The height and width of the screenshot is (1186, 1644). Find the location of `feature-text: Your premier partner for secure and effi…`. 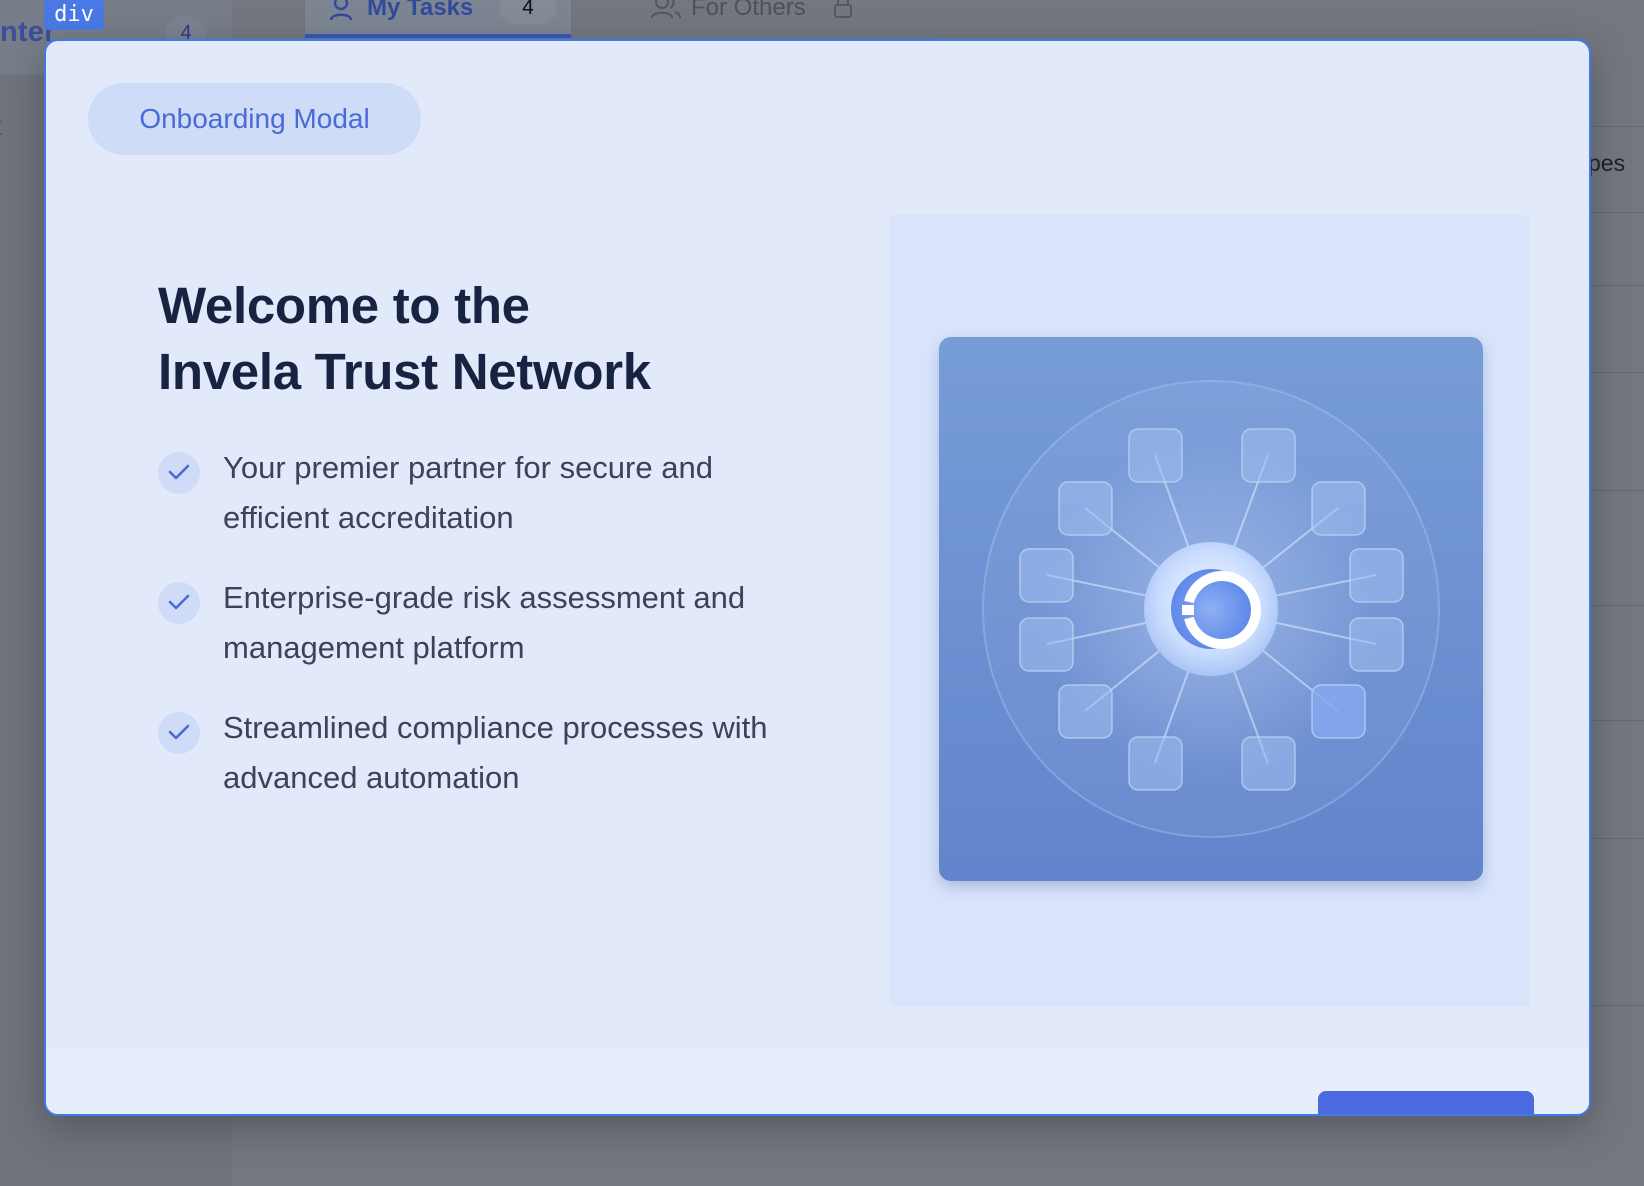

feature-text: Your premier partner for secure and effi… is located at coordinates (533, 493).